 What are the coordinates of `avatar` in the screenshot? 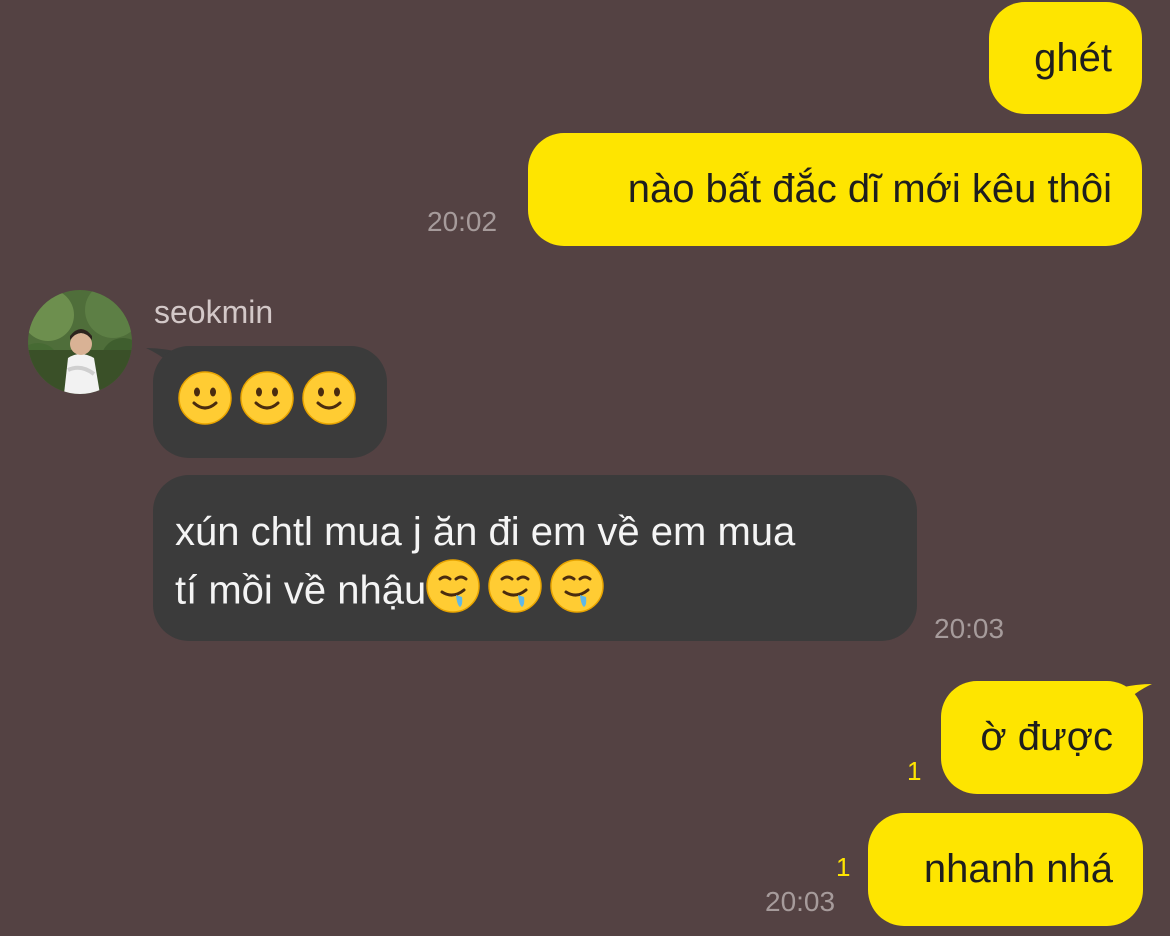 It's located at (80, 342).